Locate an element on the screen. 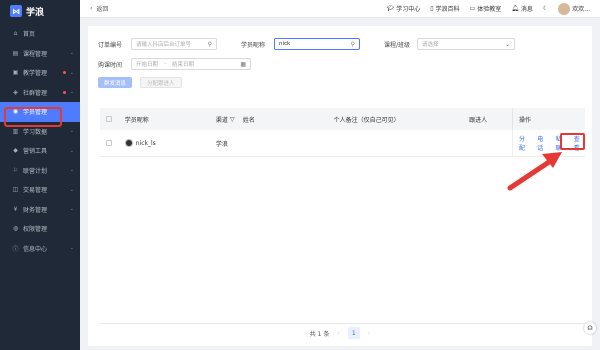 This screenshot has height=350, width=600. table-scrollbar is located at coordinates (342, 323).